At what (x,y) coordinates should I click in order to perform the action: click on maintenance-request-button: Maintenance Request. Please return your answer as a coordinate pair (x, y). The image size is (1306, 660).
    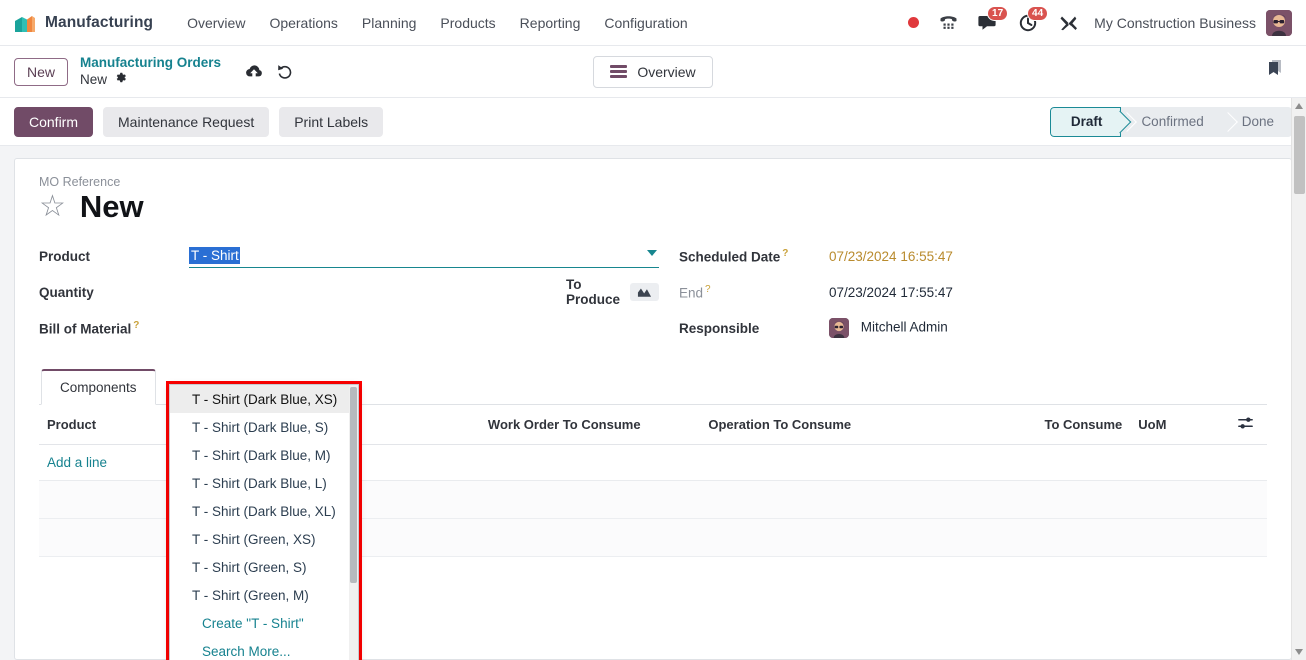
    Looking at the image, I should click on (186, 121).